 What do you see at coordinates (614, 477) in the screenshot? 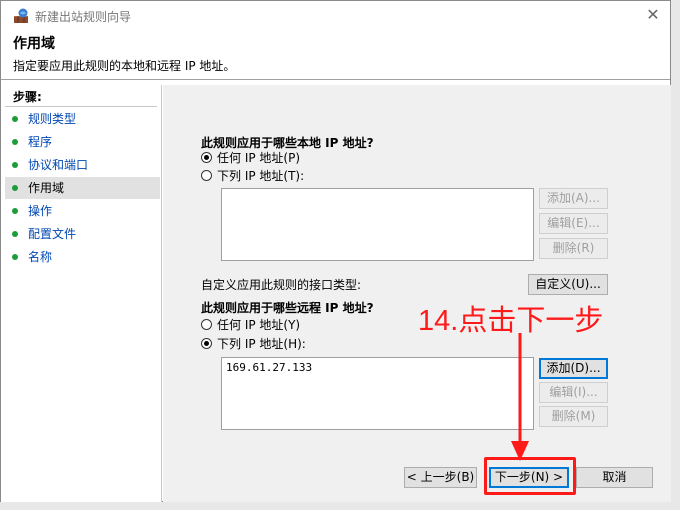
I see `cancel-button: 取消` at bounding box center [614, 477].